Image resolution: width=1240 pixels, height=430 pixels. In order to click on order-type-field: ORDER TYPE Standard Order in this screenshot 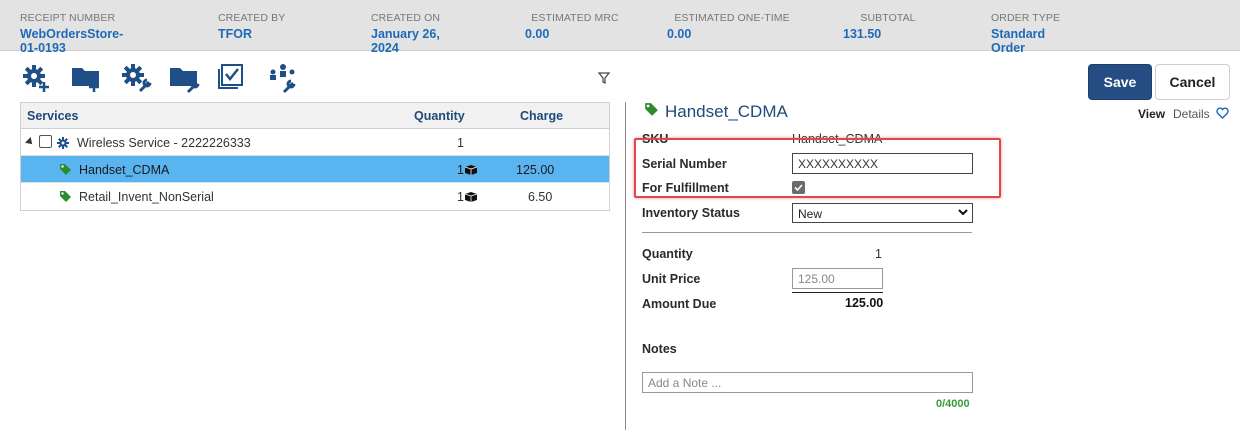, I will do `click(1026, 33)`.